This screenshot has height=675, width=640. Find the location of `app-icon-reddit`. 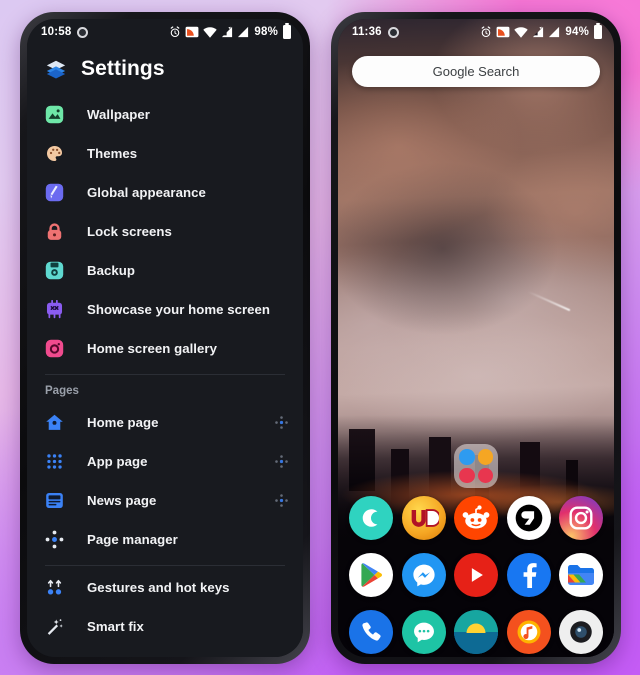

app-icon-reddit is located at coordinates (476, 518).